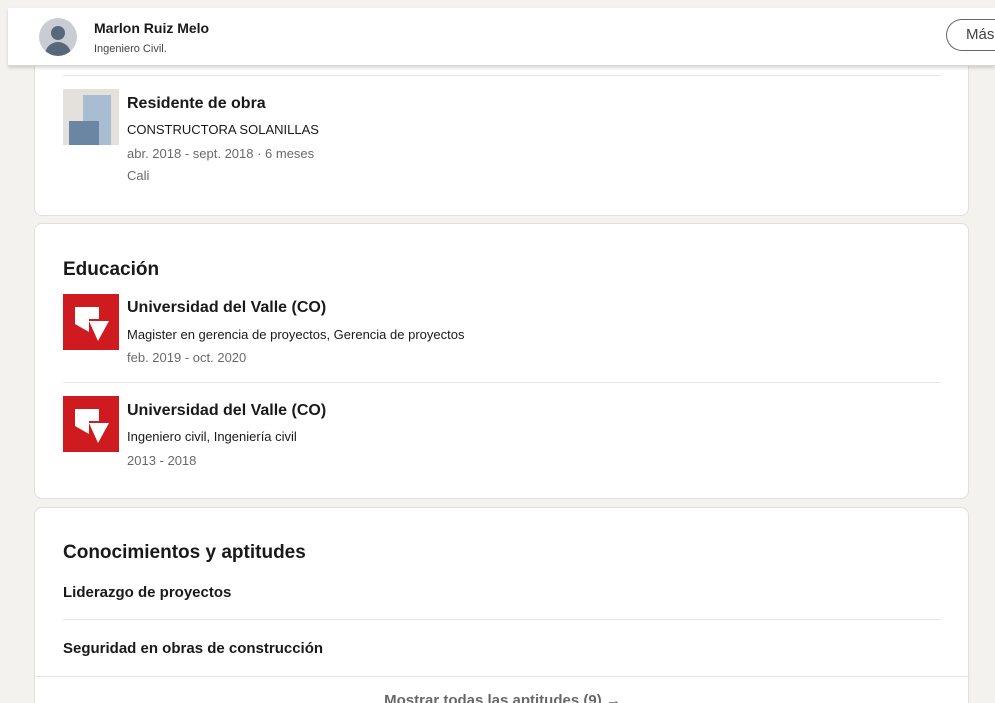  Describe the element at coordinates (138, 175) in the screenshot. I see `experience-location: Cali` at that location.